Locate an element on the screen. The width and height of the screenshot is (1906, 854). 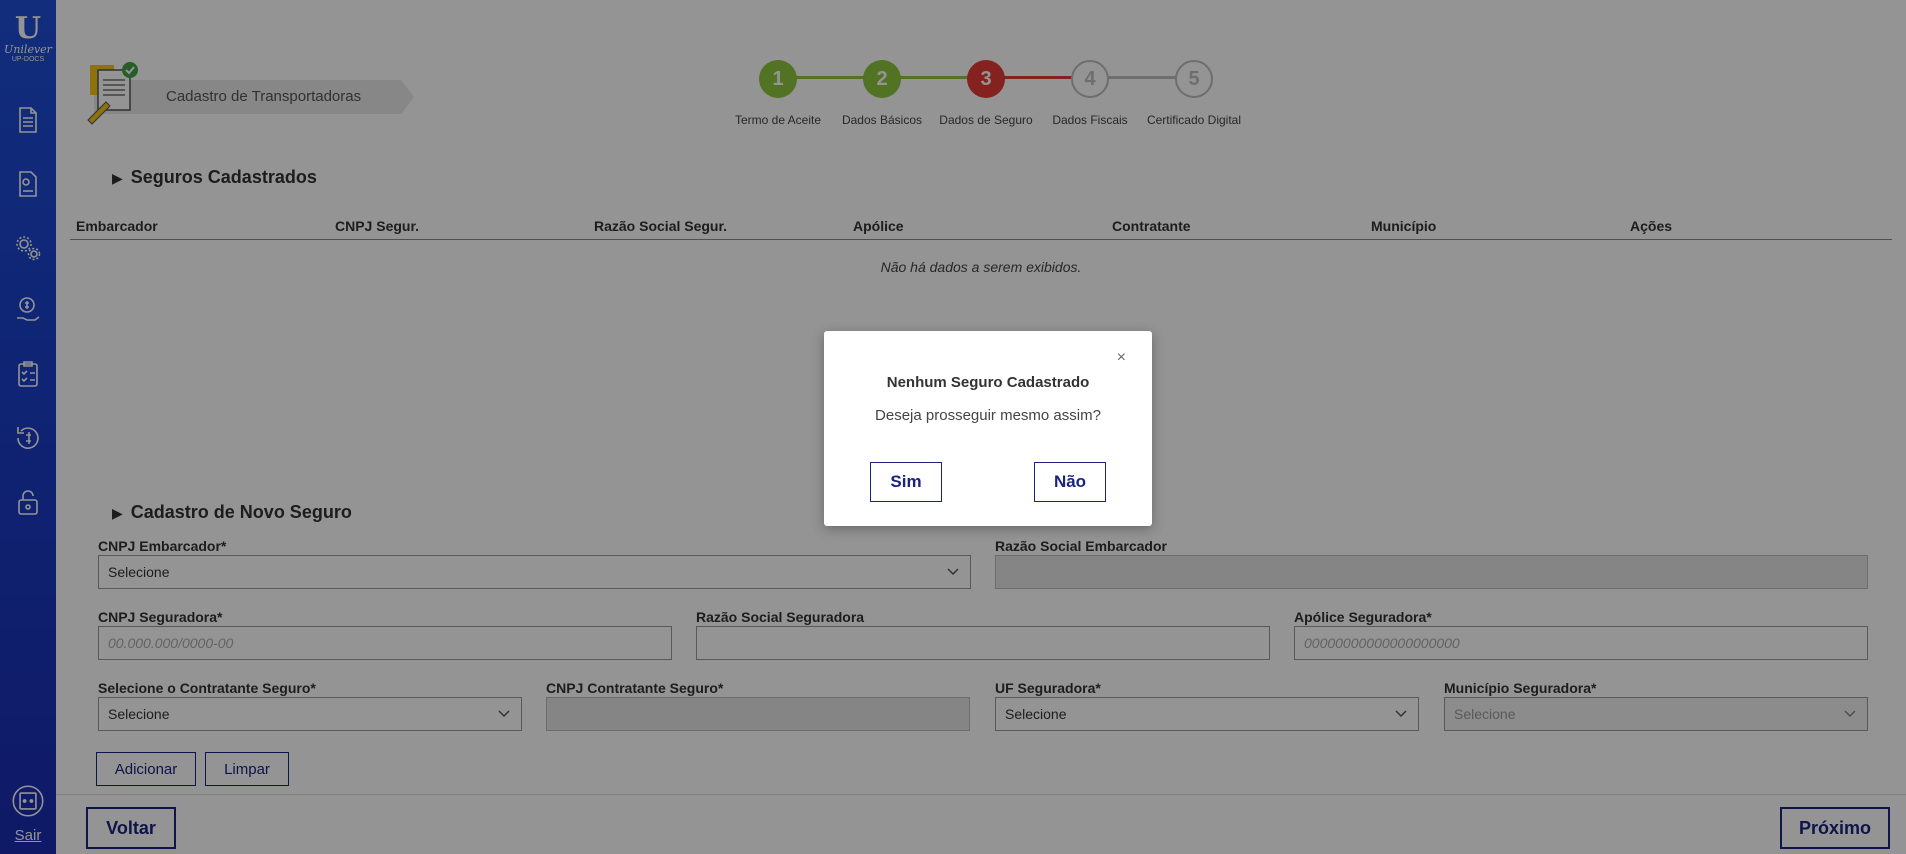
close-icon: × is located at coordinates (1121, 358).